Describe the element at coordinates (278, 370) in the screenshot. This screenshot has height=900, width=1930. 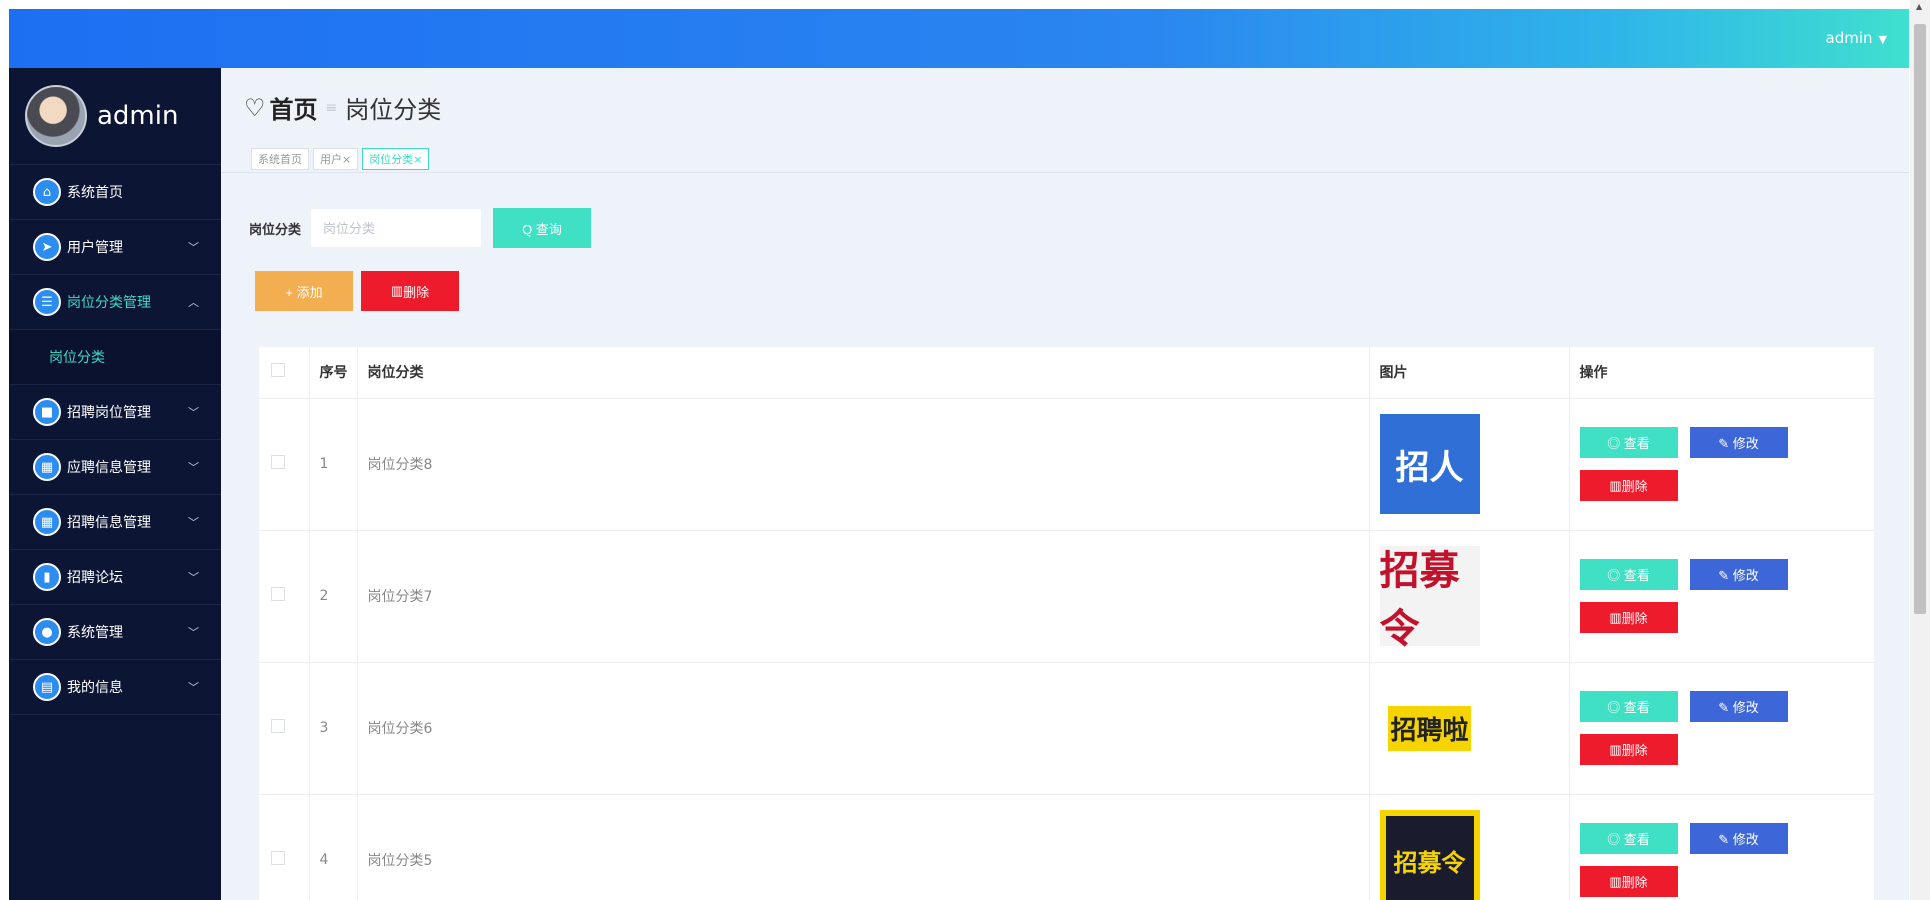
I see `select-all-checkbox` at that location.